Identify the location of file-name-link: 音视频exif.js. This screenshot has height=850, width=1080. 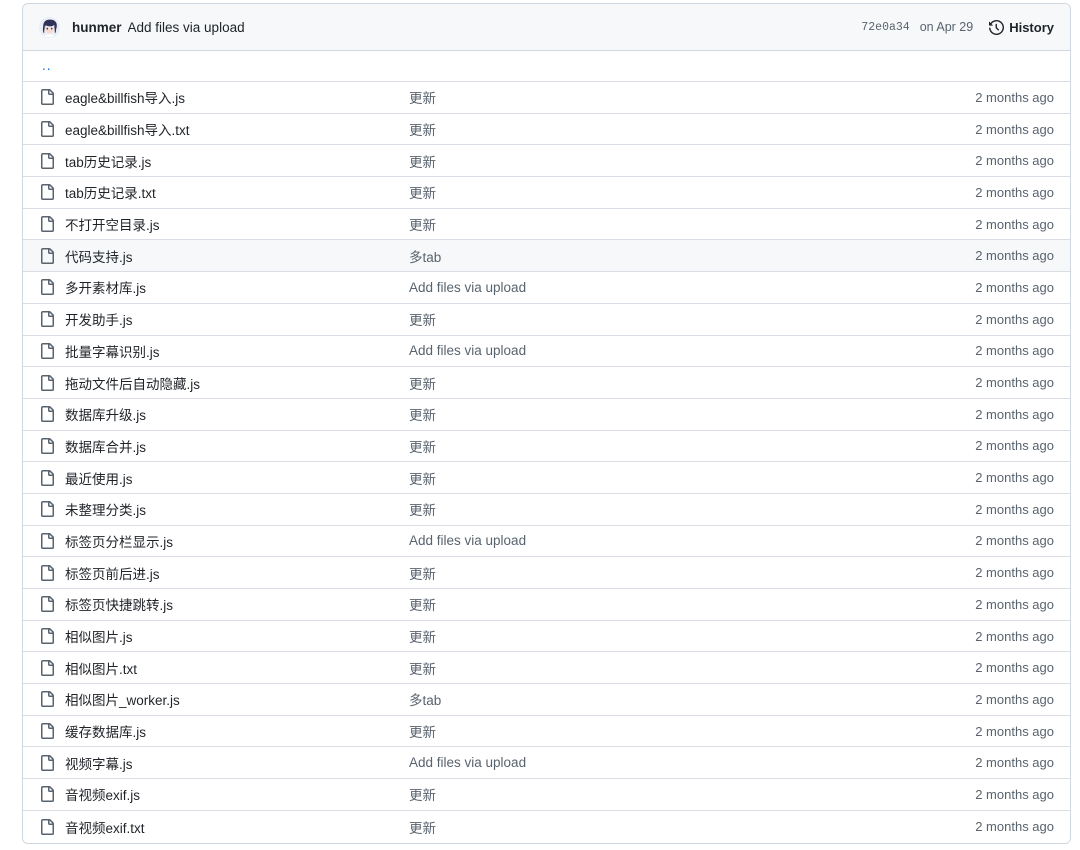
(237, 794).